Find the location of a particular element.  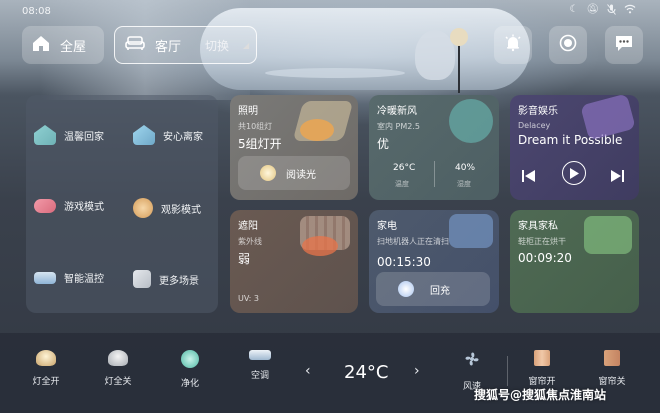

scene-smart-climate: 智能温控 is located at coordinates (69, 277).